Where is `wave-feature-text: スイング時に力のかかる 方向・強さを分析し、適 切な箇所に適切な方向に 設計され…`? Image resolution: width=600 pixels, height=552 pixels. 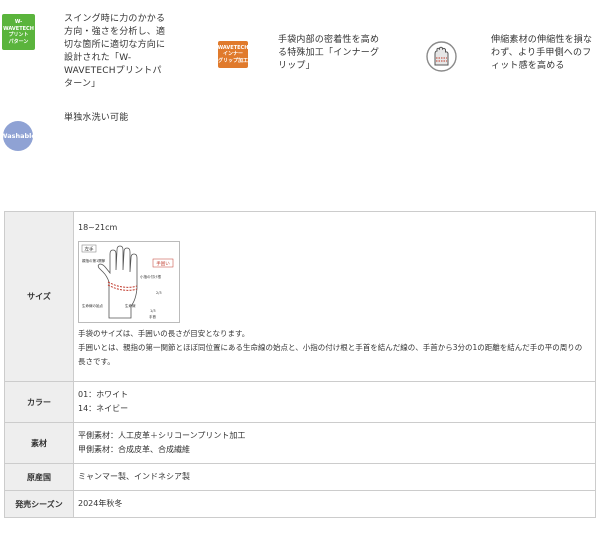 wave-feature-text: スイング時に力のかかる 方向・強さを分析し、適 切な箇所に適切な方向に 設計され… is located at coordinates (115, 51).